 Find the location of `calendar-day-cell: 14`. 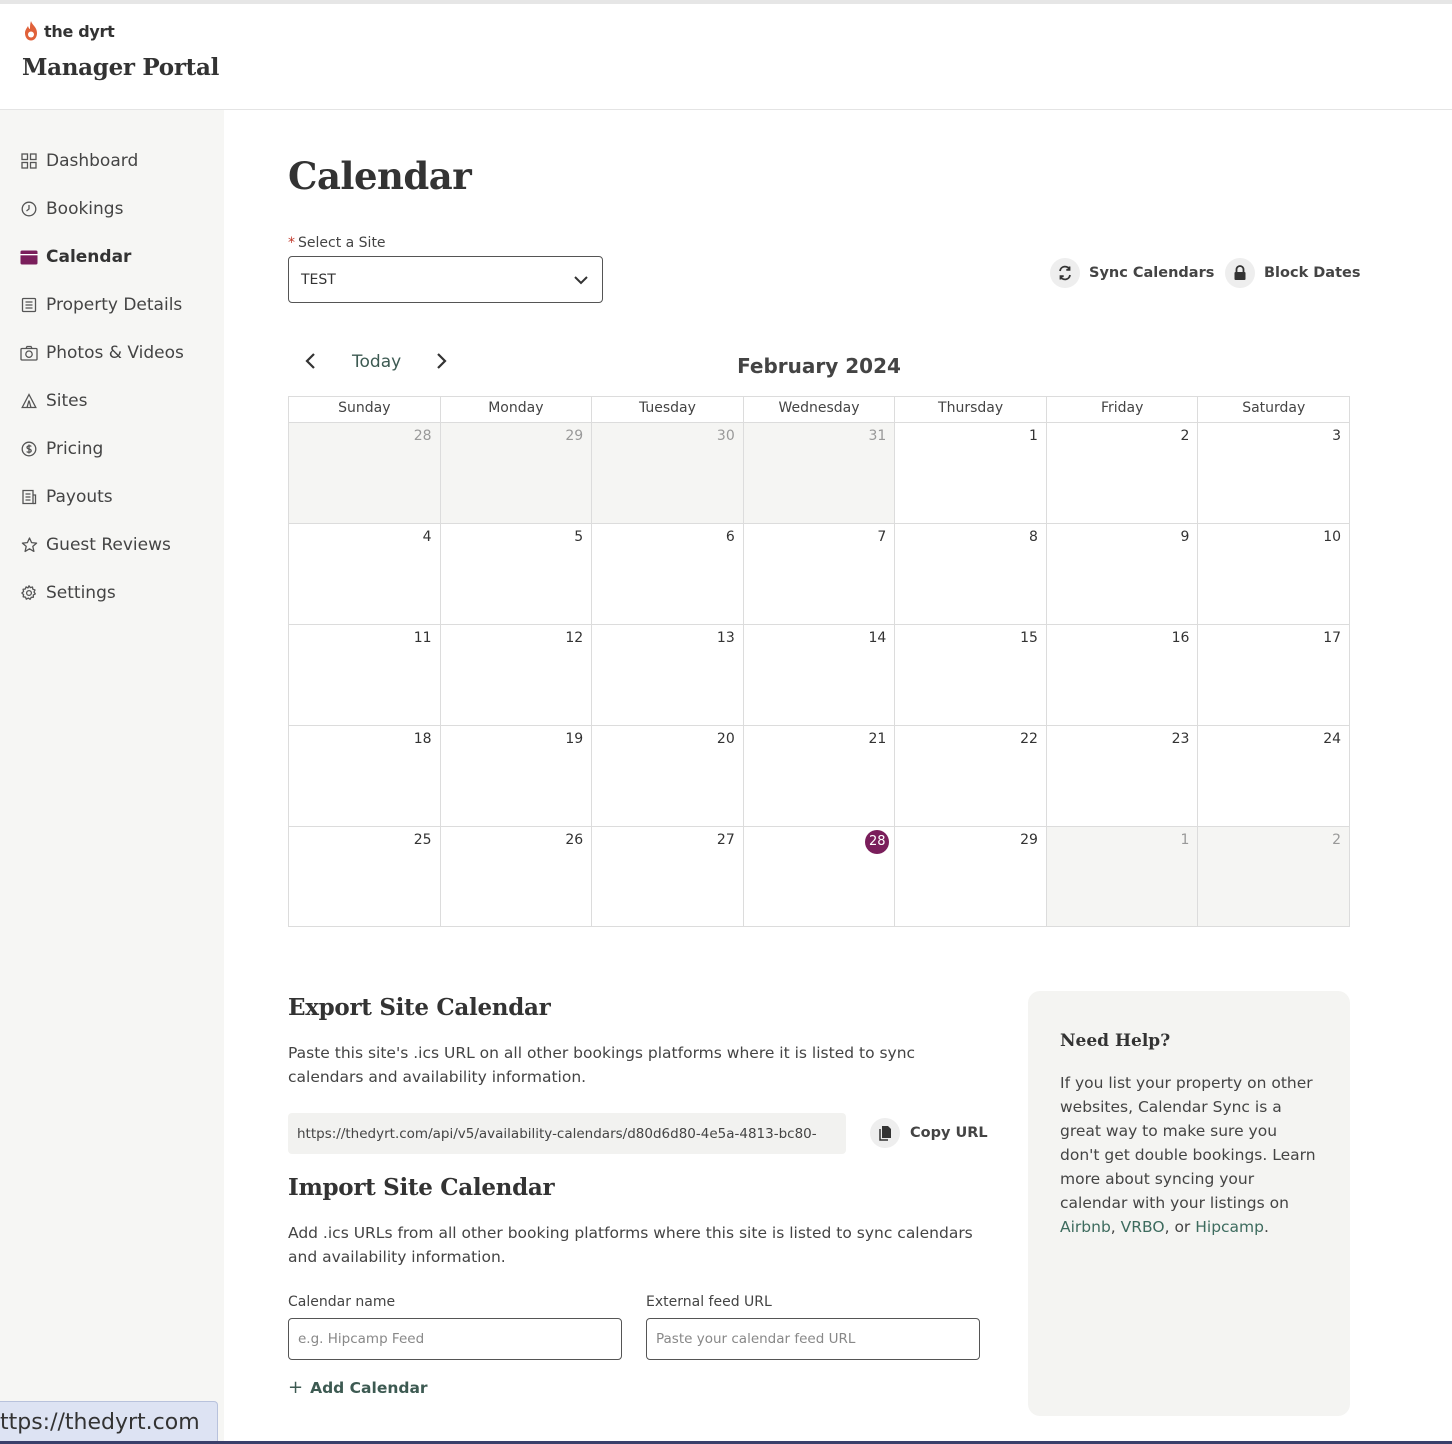

calendar-day-cell: 14 is located at coordinates (819, 674).